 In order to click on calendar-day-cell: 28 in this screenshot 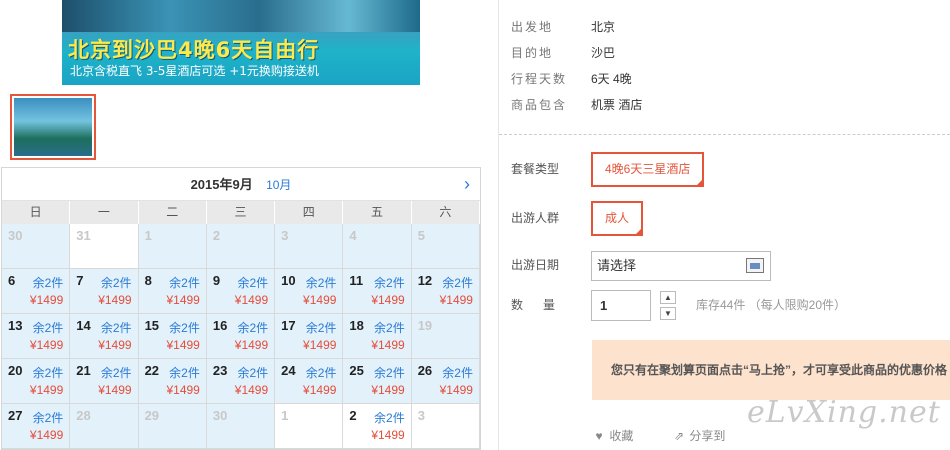, I will do `click(104, 426)`.